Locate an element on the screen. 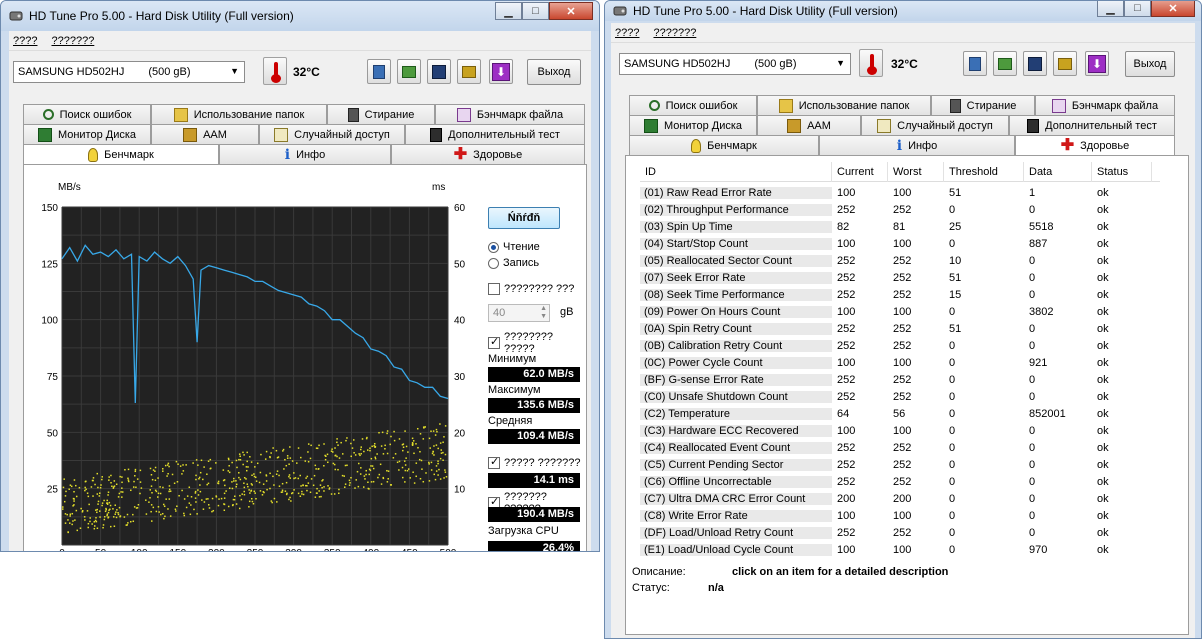 Image resolution: width=1202 pixels, height=639 pixels. read-radio: Чтение is located at coordinates (514, 247).